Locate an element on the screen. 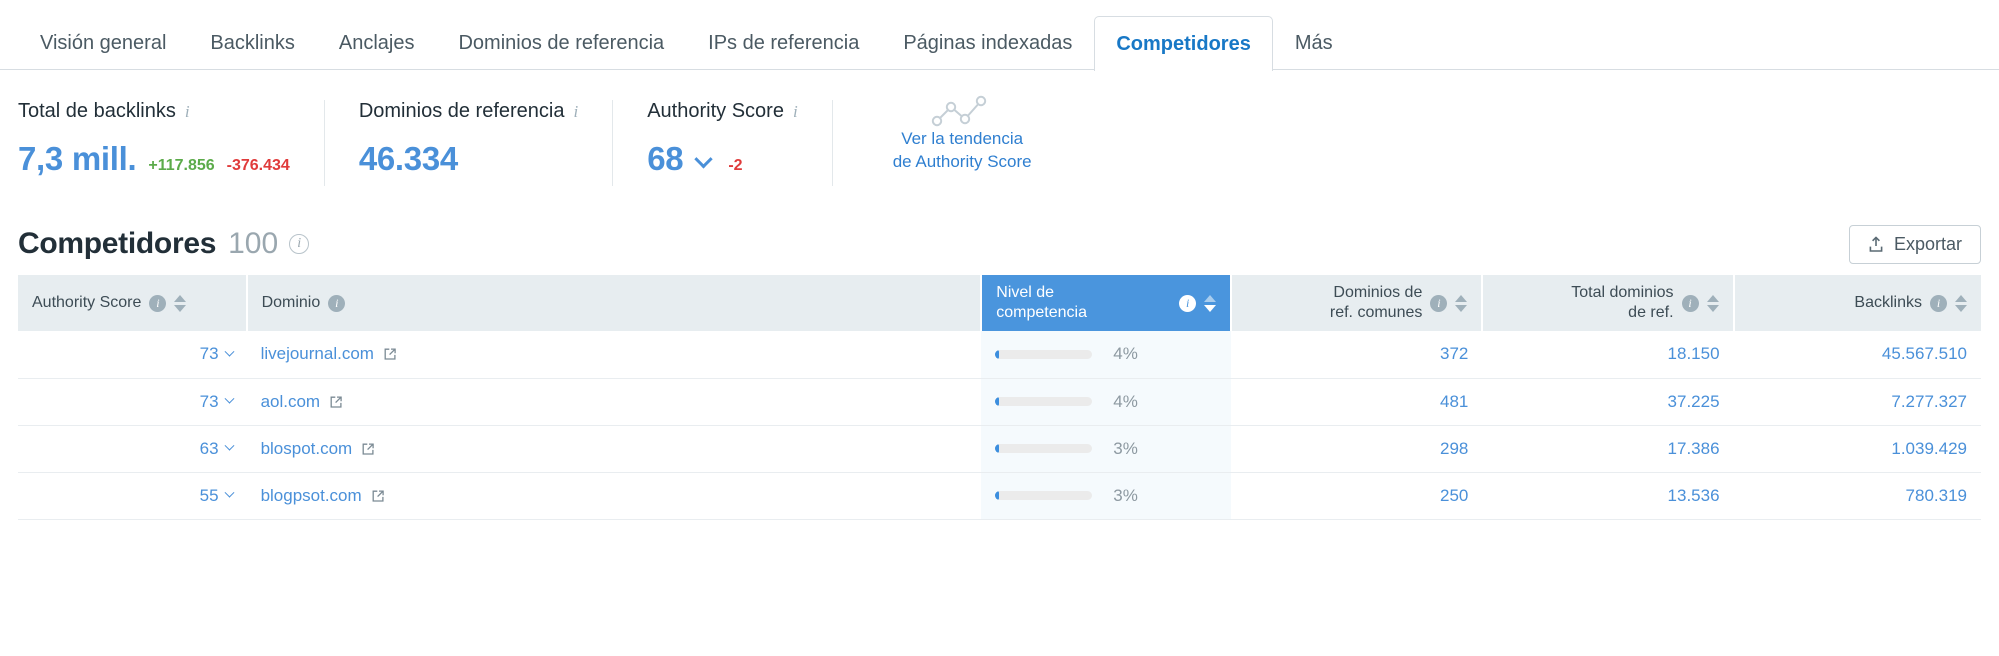  metric-value-row: 46.334 is located at coordinates (468, 159).